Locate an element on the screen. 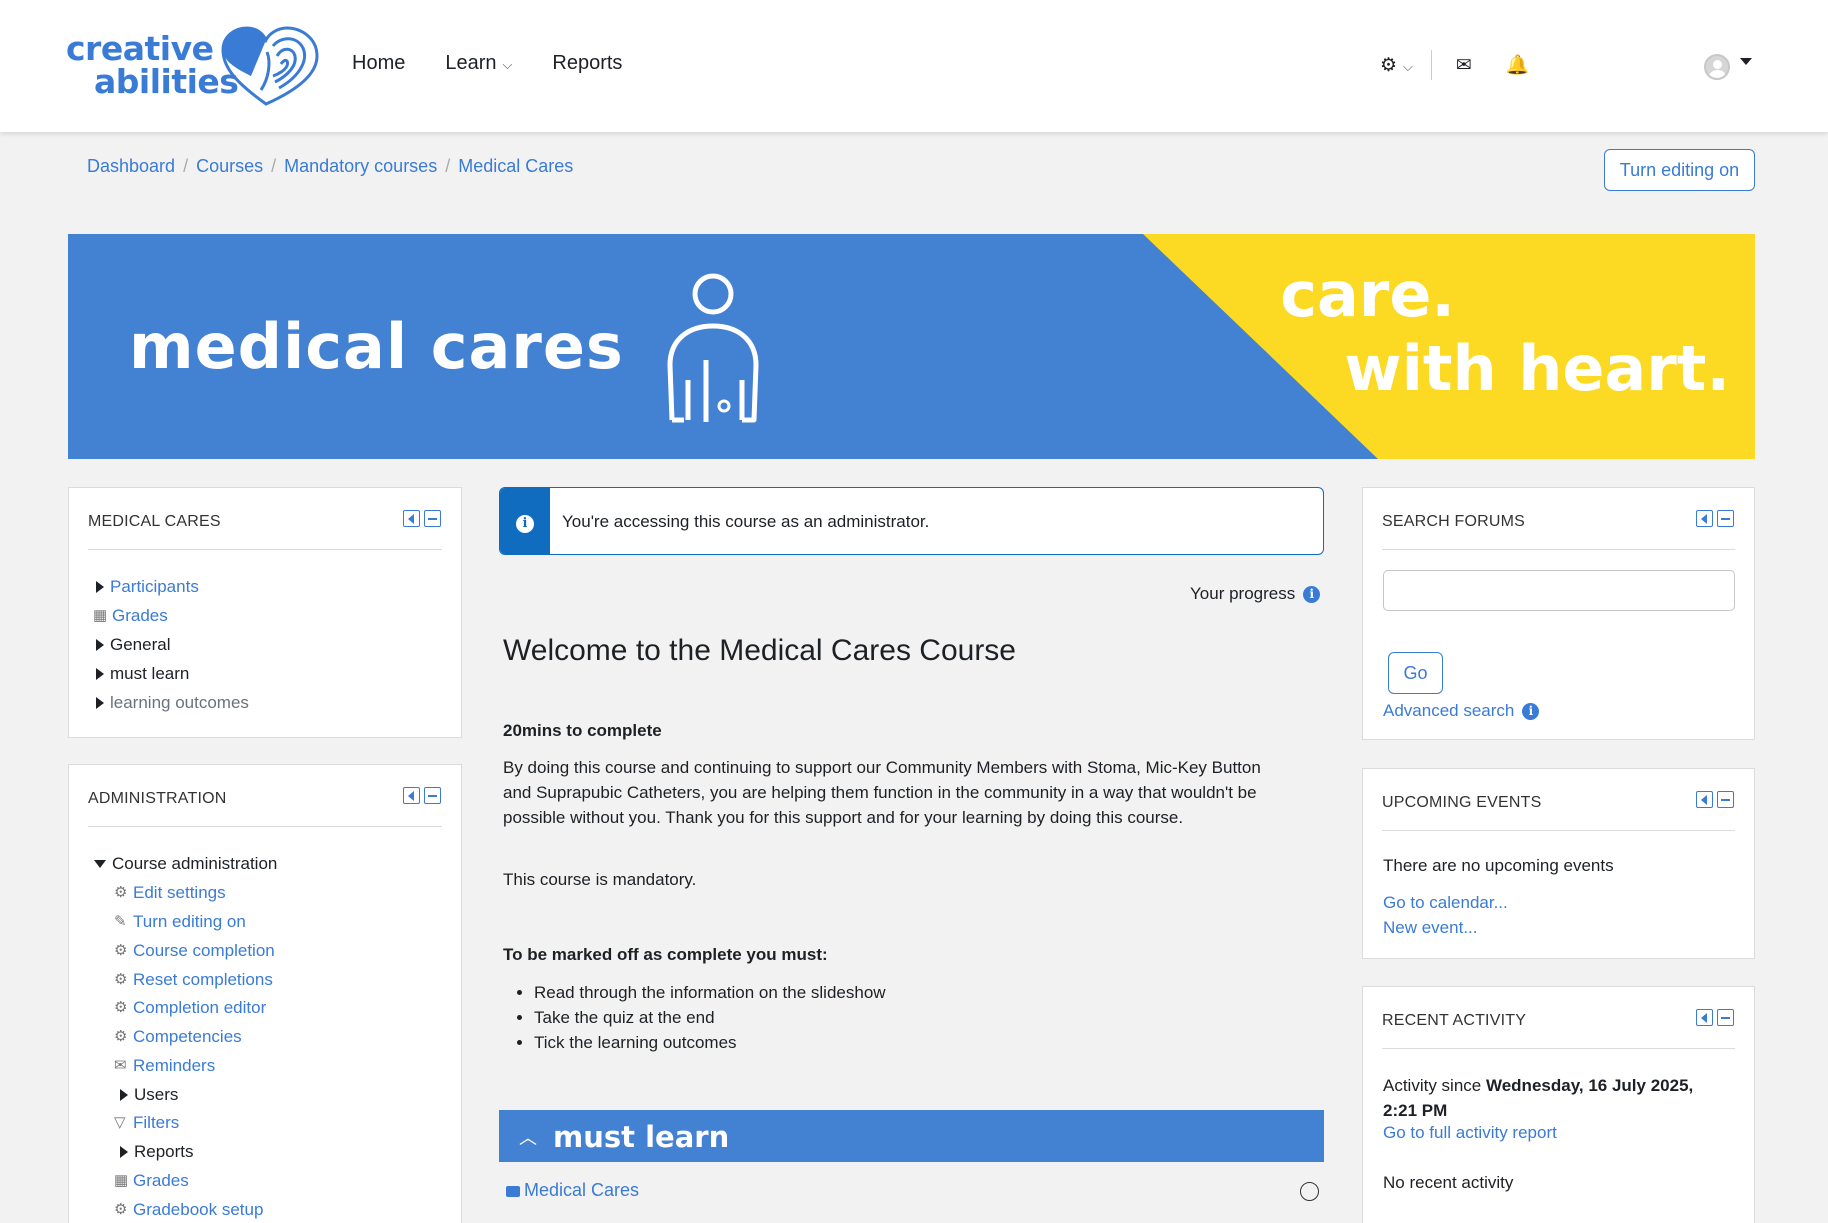  breadcrumb-medical-cares: Medical Cares is located at coordinates (515, 166).